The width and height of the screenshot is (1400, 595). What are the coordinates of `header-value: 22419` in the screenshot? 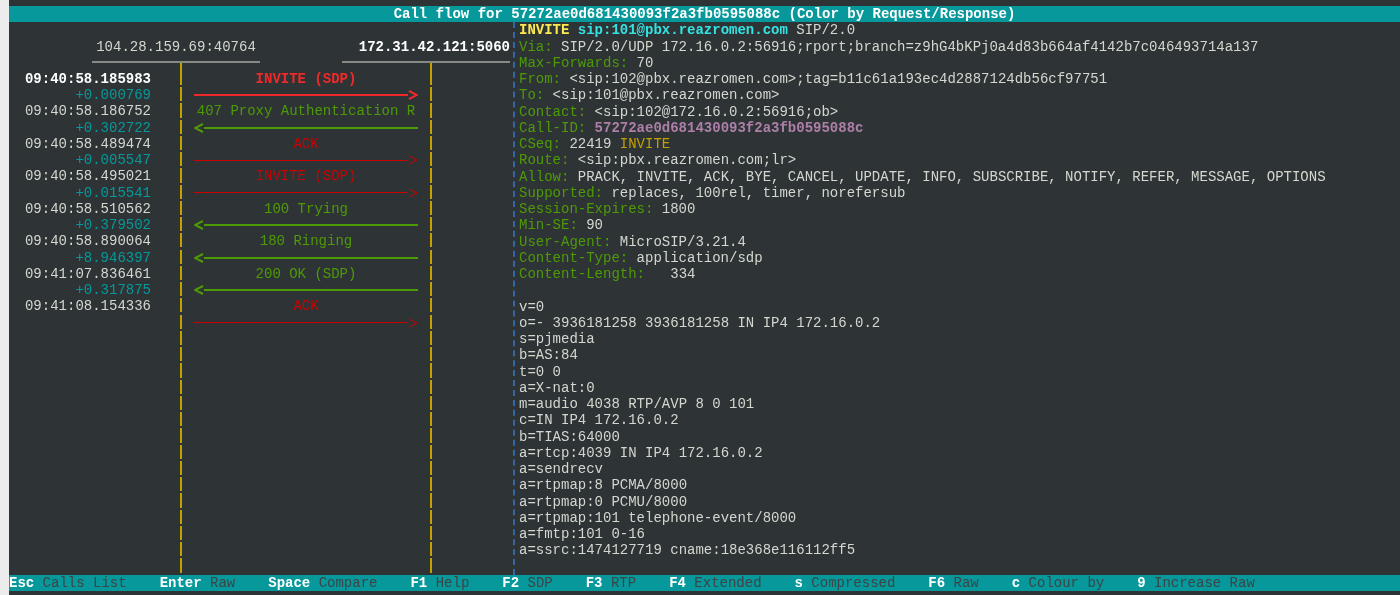 It's located at (590, 144).